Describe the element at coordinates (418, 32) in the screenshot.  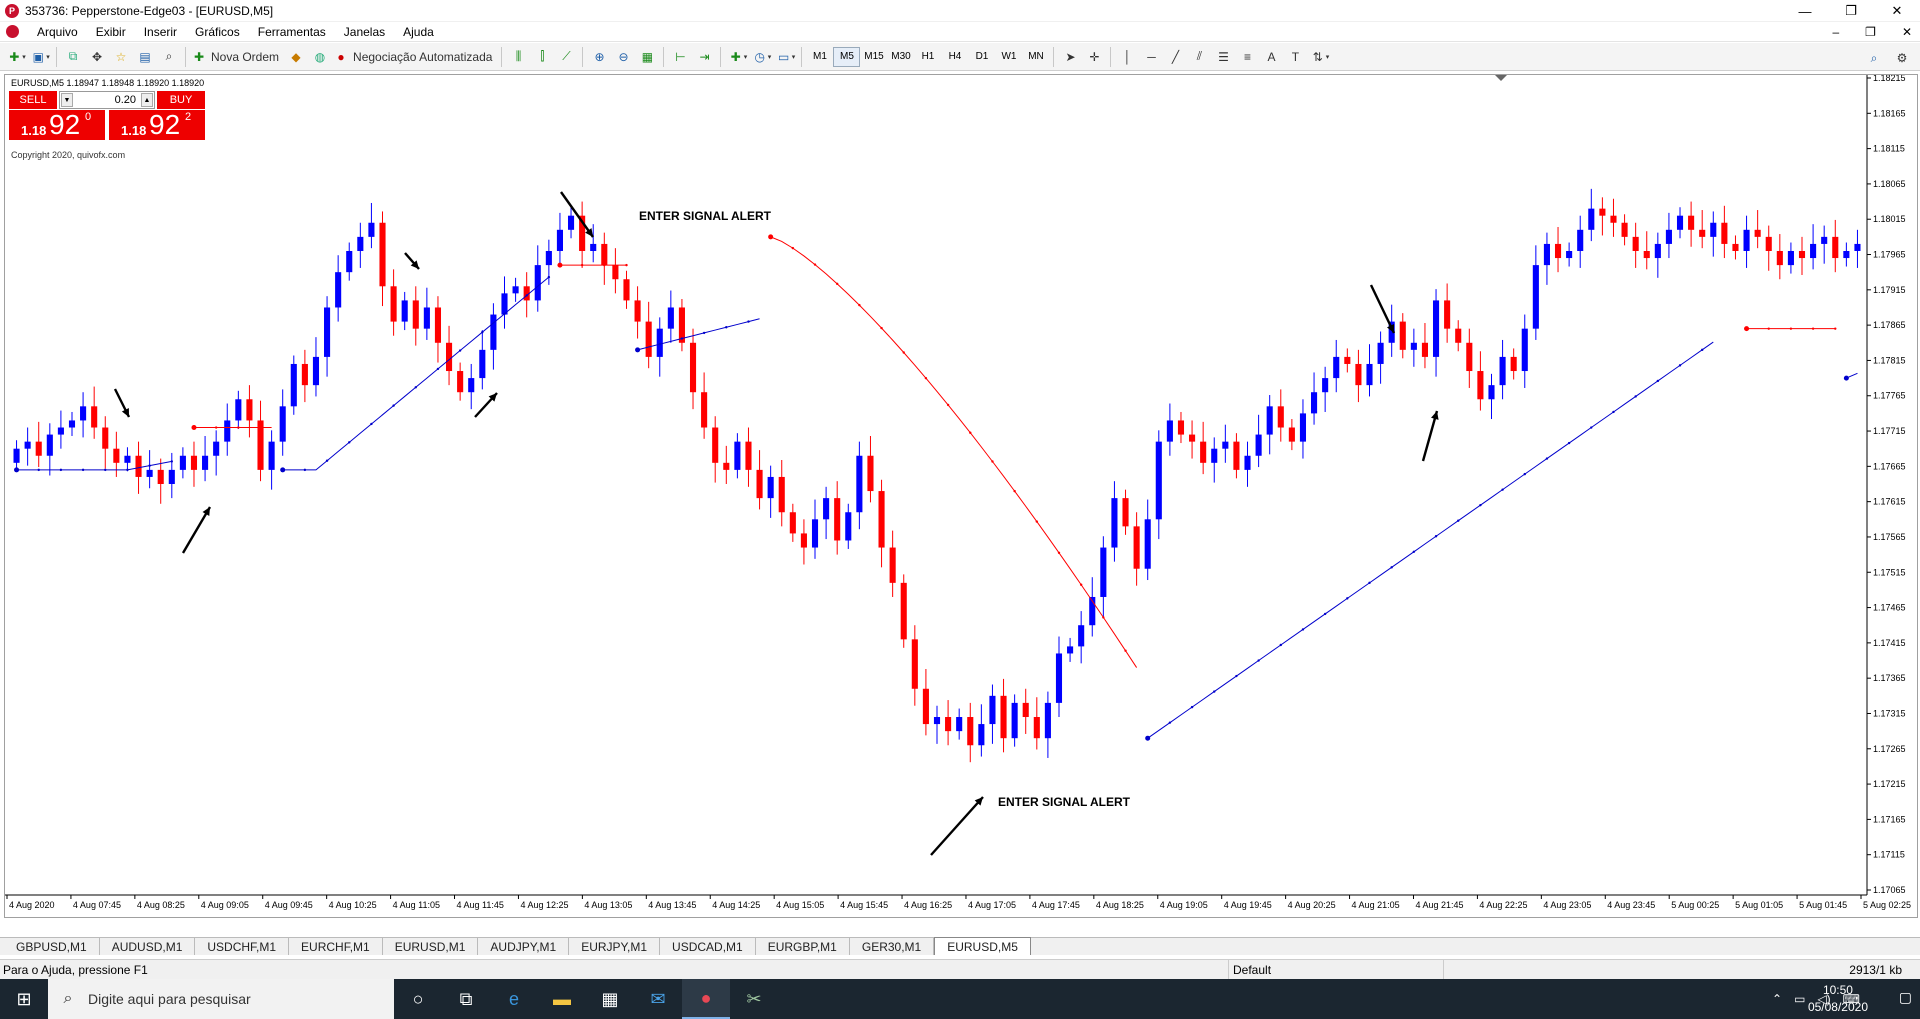
I see `menu-ajuda: Ajuda` at that location.